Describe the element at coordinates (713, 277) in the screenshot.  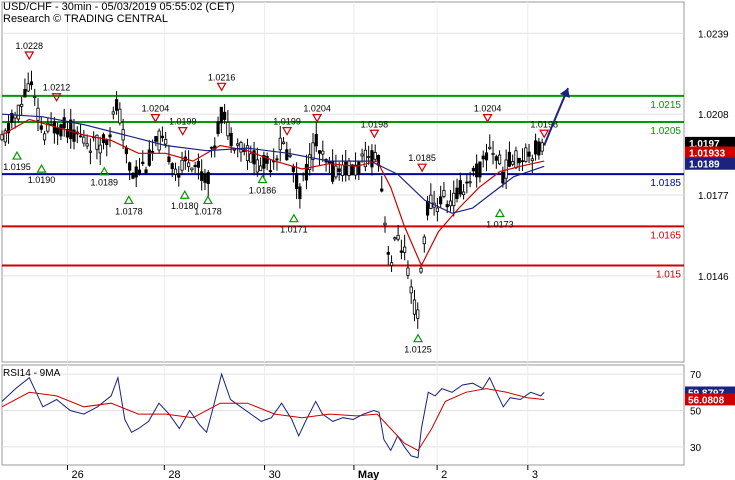
I see `price-tick-label: 1.0146` at that location.